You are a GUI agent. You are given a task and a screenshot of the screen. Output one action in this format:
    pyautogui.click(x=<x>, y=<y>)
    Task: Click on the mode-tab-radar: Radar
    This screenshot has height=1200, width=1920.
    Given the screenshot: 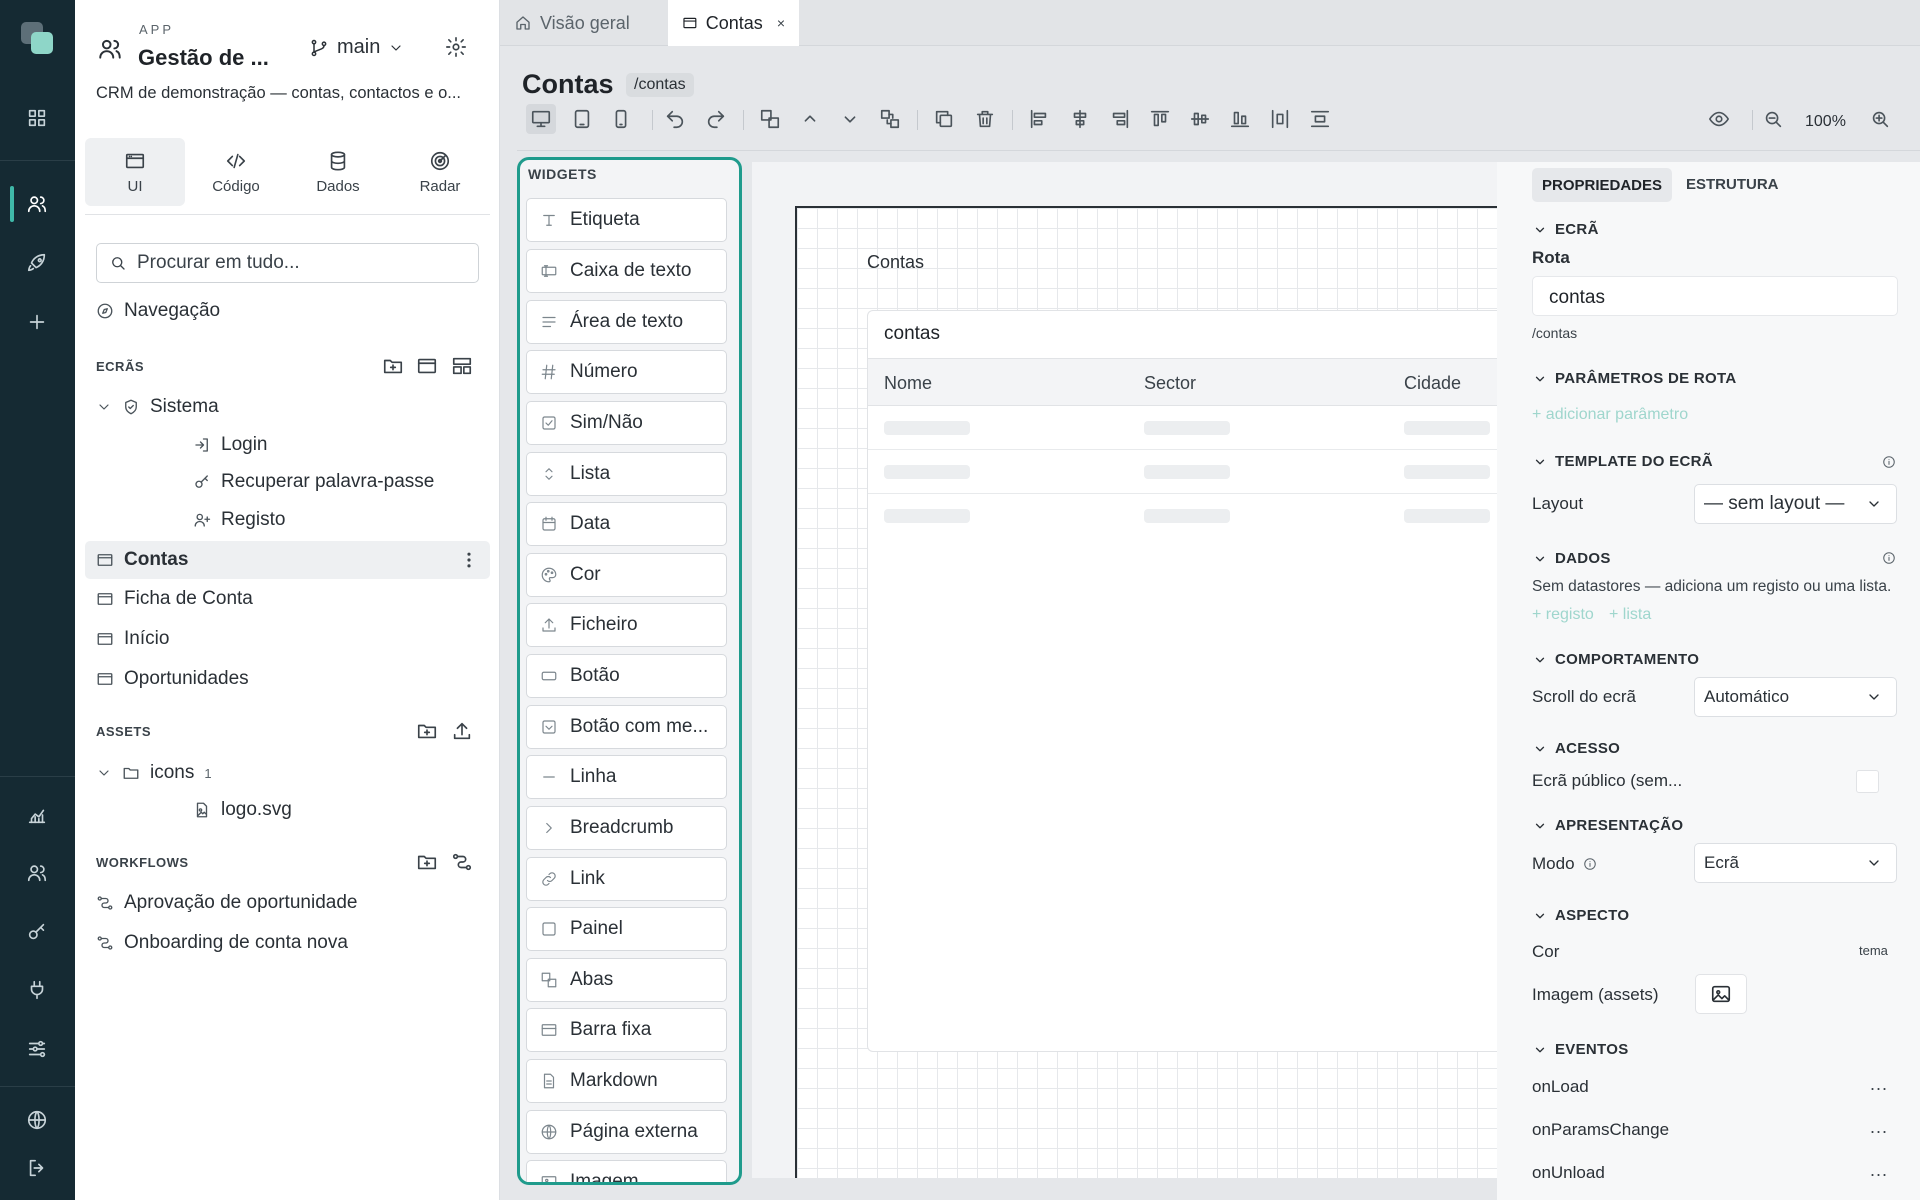 What is the action you would take?
    pyautogui.click(x=440, y=172)
    